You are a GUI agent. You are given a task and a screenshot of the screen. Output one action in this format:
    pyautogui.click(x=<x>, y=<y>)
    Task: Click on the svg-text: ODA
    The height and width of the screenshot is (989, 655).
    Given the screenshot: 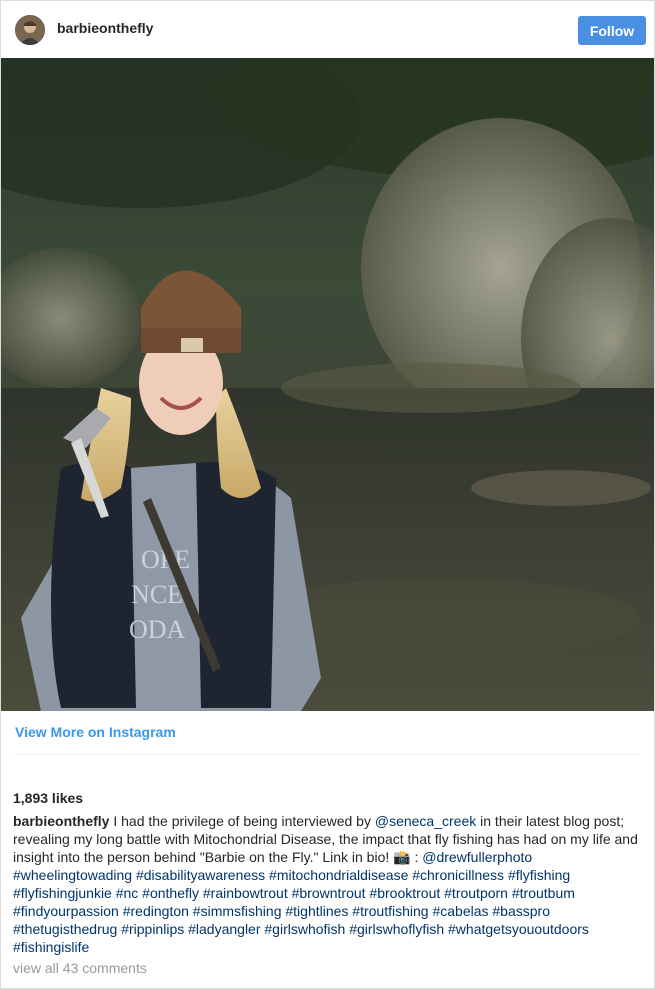 What is the action you would take?
    pyautogui.click(x=157, y=629)
    